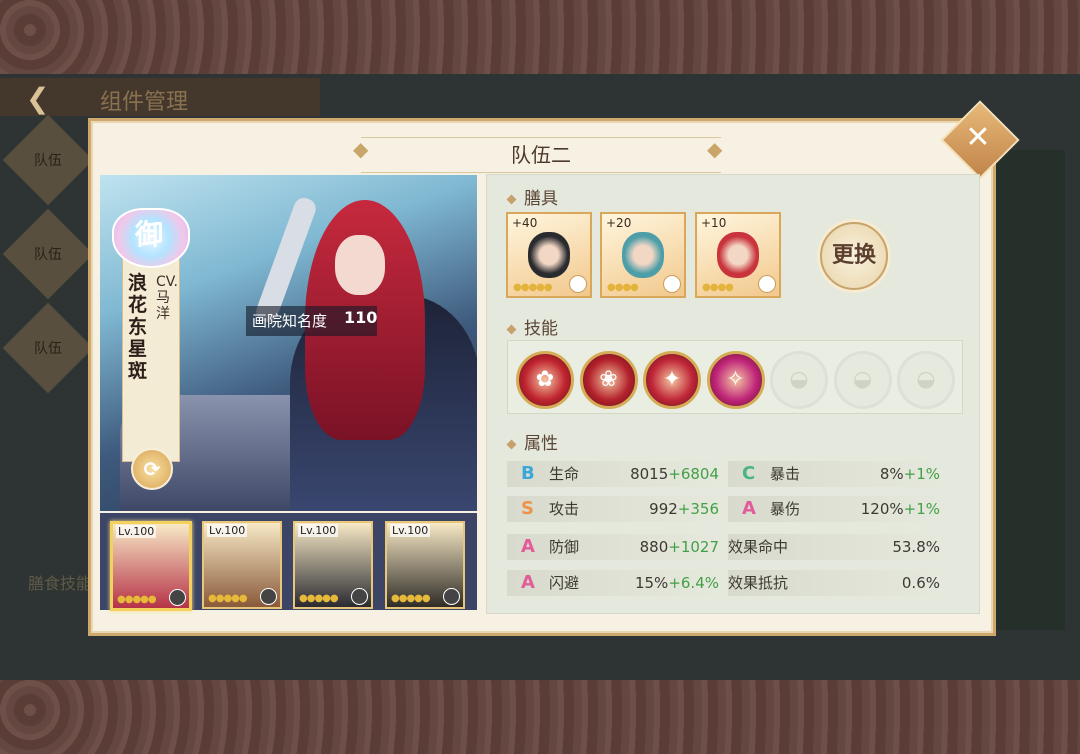  I want to click on background-bottom-label: 膳食技能, so click(60, 583).